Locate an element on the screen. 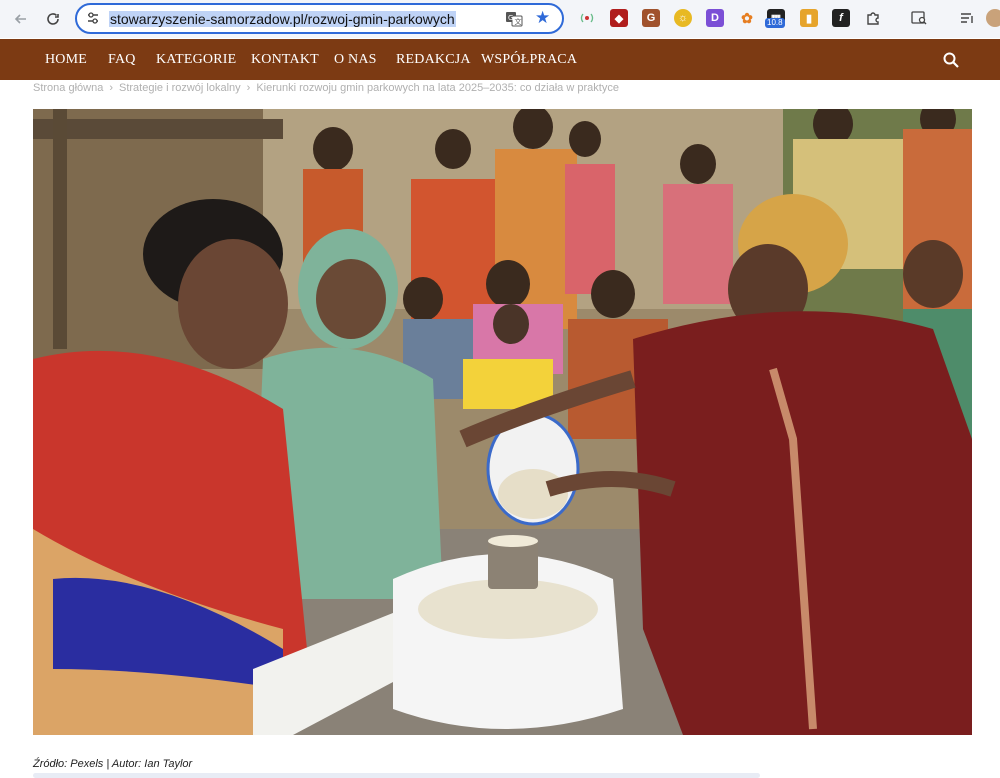 This screenshot has width=1000, height=778. reading-list-icon is located at coordinates (967, 18).